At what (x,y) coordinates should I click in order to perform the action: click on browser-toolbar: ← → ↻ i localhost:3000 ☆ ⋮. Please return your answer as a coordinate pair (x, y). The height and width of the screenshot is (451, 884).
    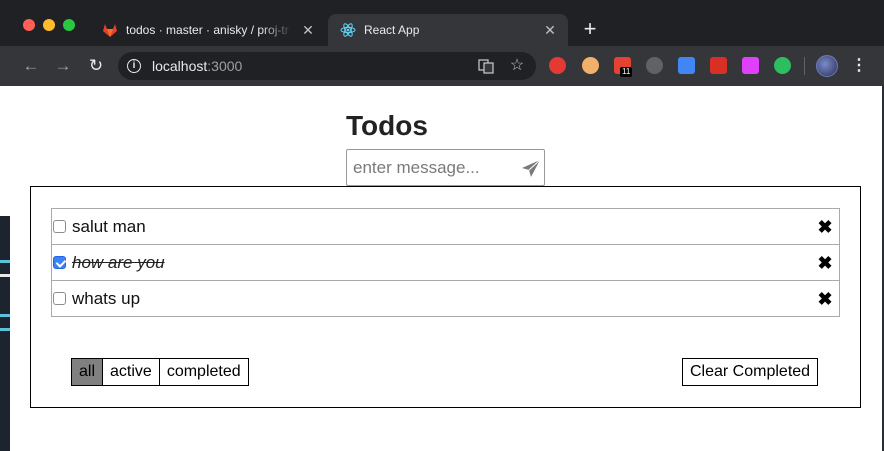
    Looking at the image, I should click on (442, 66).